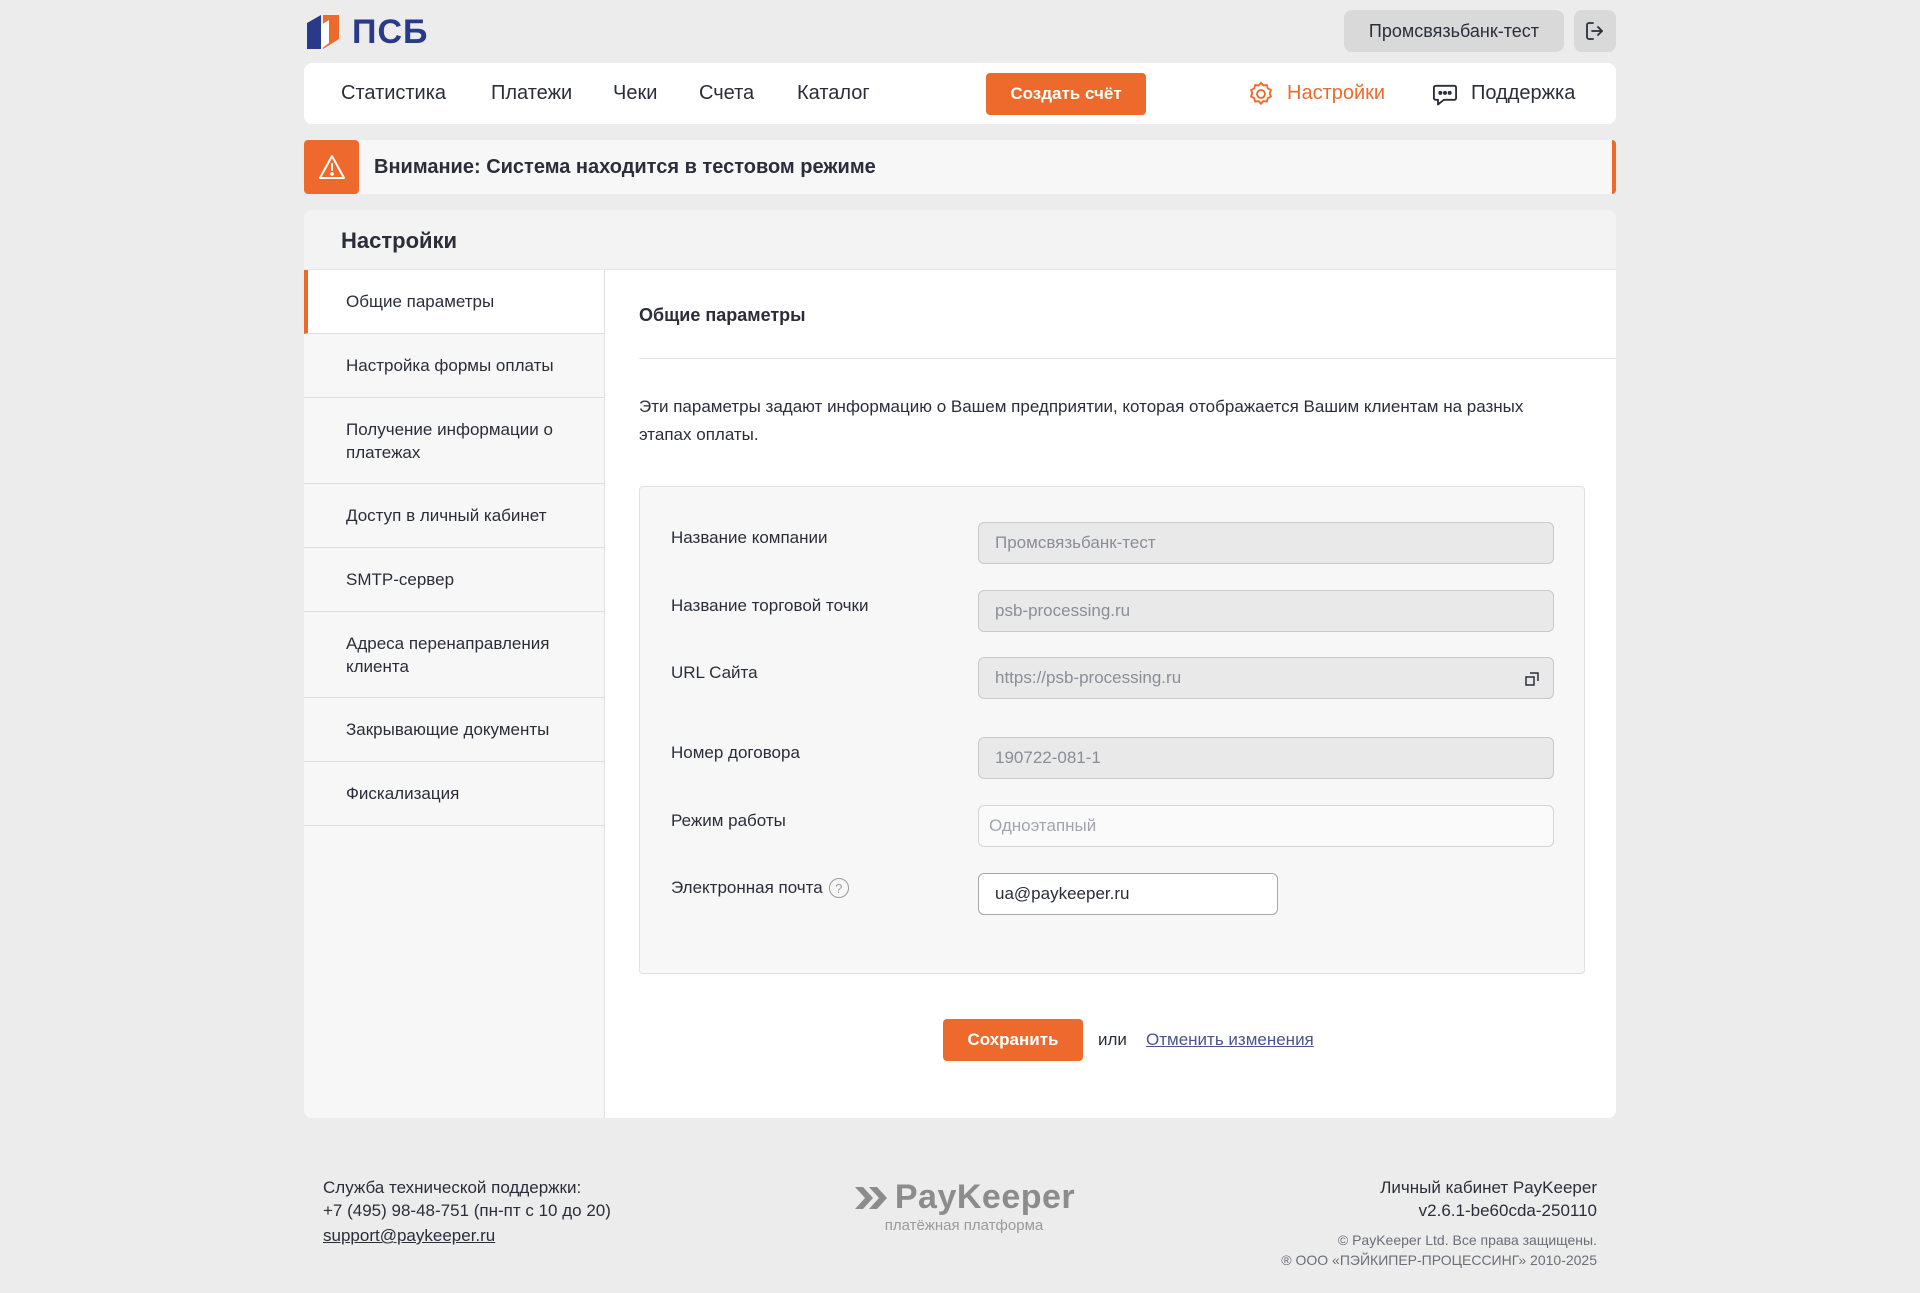 Image resolution: width=1920 pixels, height=1293 pixels. I want to click on page-title: Настройки, so click(399, 240).